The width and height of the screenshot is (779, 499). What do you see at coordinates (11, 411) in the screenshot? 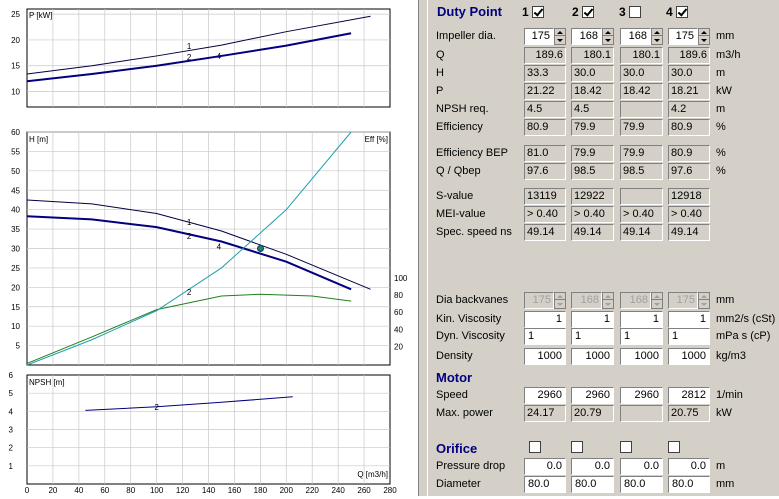
I see `npsh-ytick-4: 4` at bounding box center [11, 411].